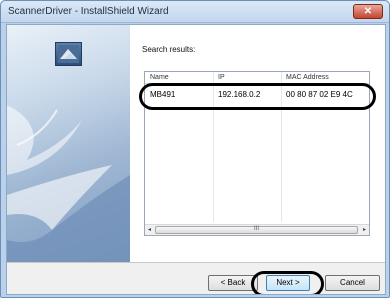  I want to click on horizontal-scrollbar: ◂ III ▸, so click(257, 229).